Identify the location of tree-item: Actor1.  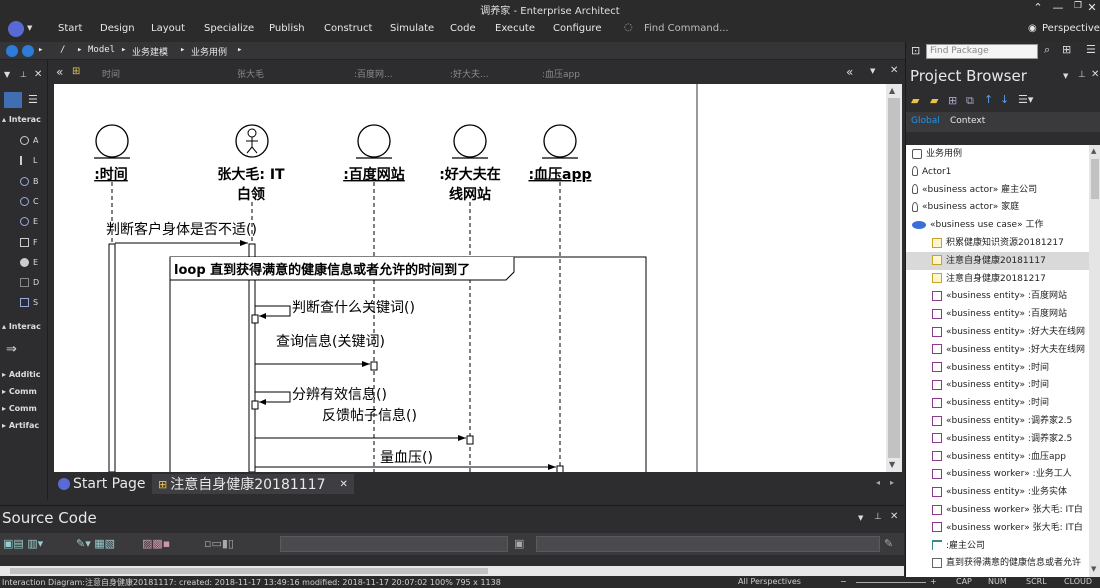
(997, 172).